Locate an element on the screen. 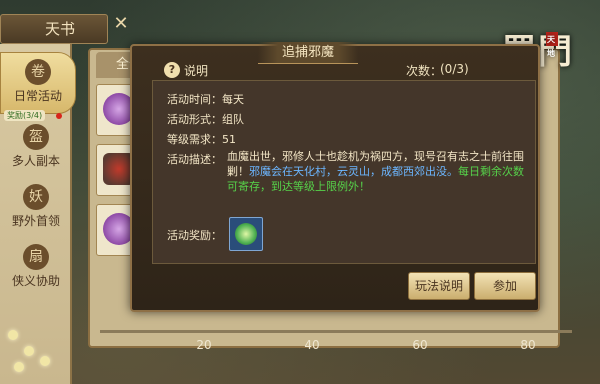  help-label: 说明 is located at coordinates (196, 71).